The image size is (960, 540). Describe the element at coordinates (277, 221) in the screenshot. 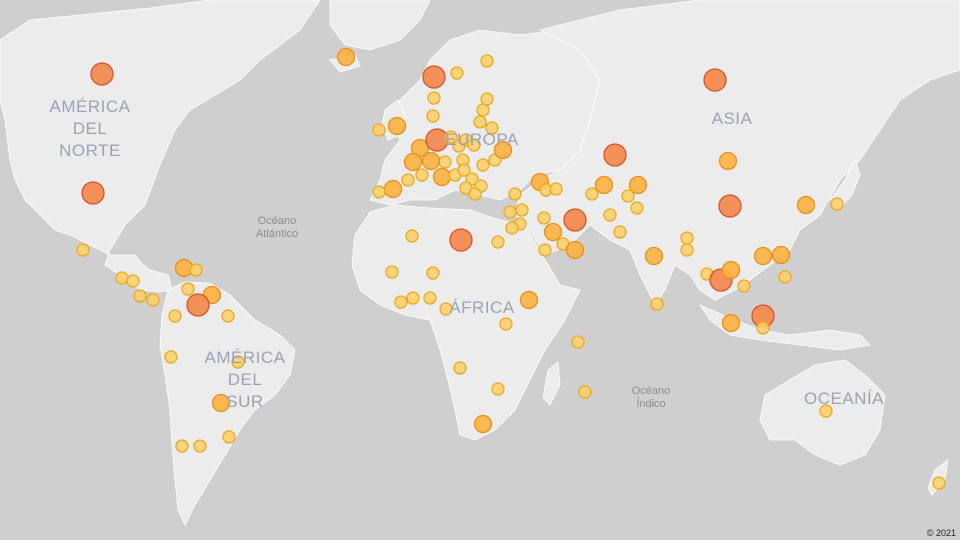

I see `ocean-label-atl-line-0: Océano` at that location.